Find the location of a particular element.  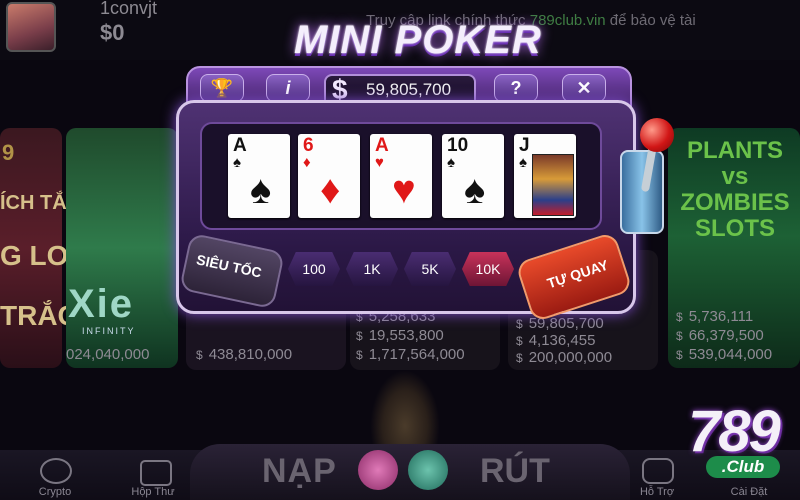

trophy-icon: 🏆 is located at coordinates (222, 88).